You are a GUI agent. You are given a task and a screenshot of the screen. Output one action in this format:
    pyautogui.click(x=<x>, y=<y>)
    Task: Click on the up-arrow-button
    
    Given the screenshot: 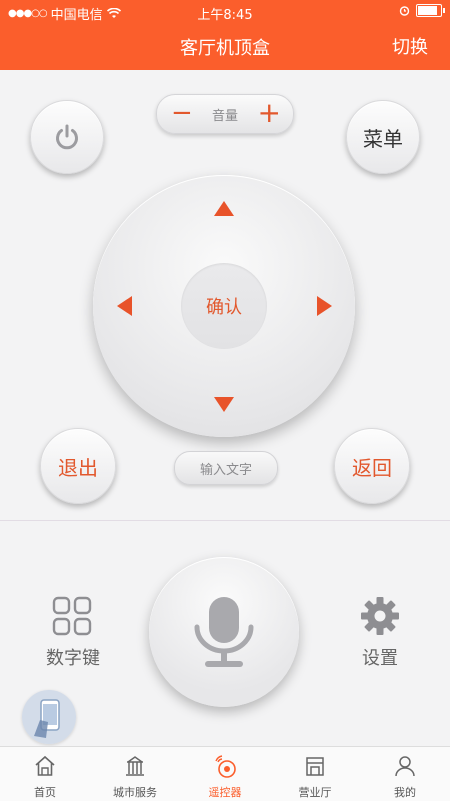 What is the action you would take?
    pyautogui.click(x=224, y=208)
    